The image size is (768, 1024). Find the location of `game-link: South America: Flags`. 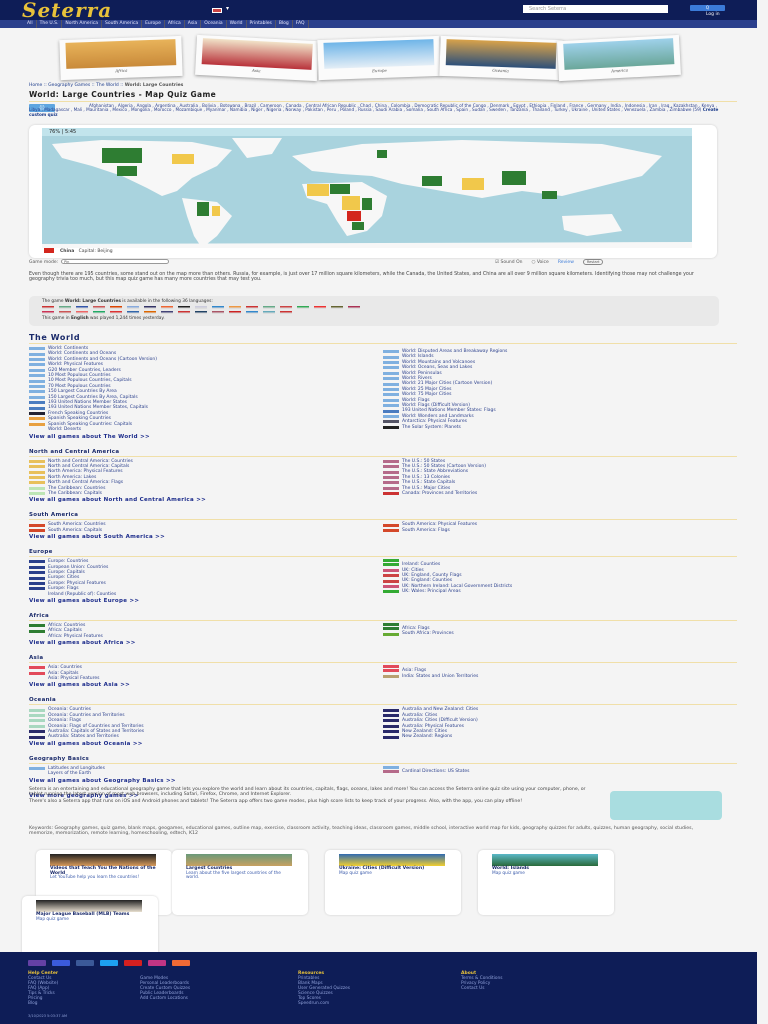

game-link: South America: Flags is located at coordinates (426, 530).